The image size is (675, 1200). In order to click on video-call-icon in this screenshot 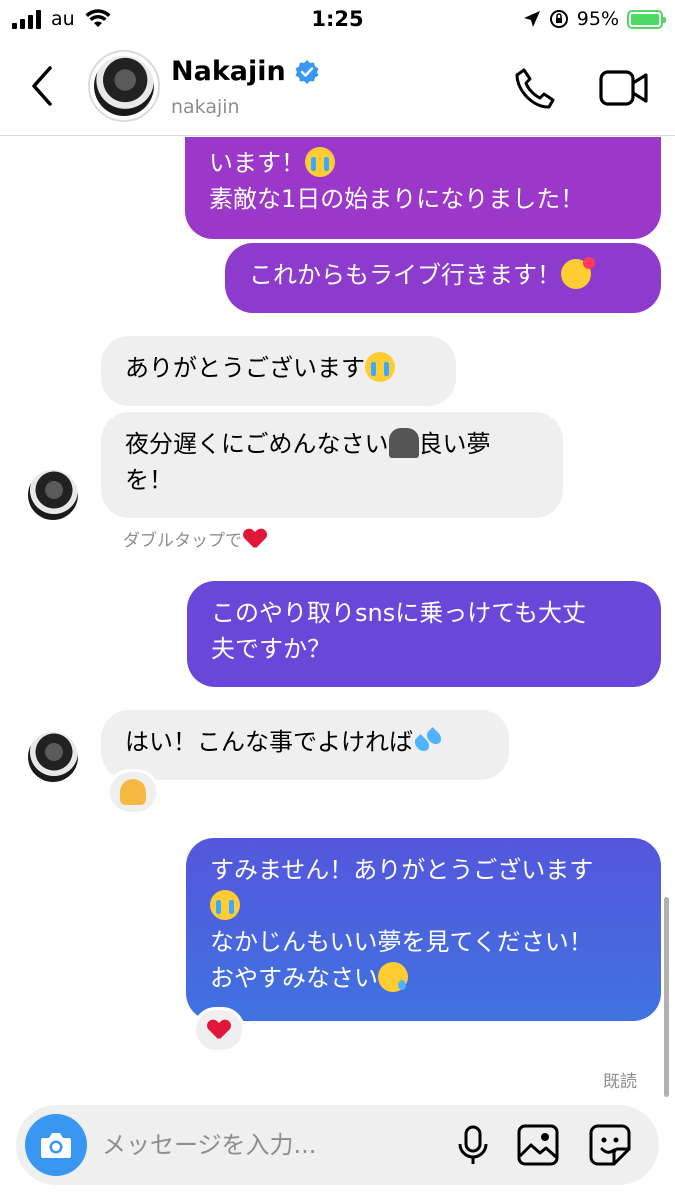, I will do `click(624, 88)`.